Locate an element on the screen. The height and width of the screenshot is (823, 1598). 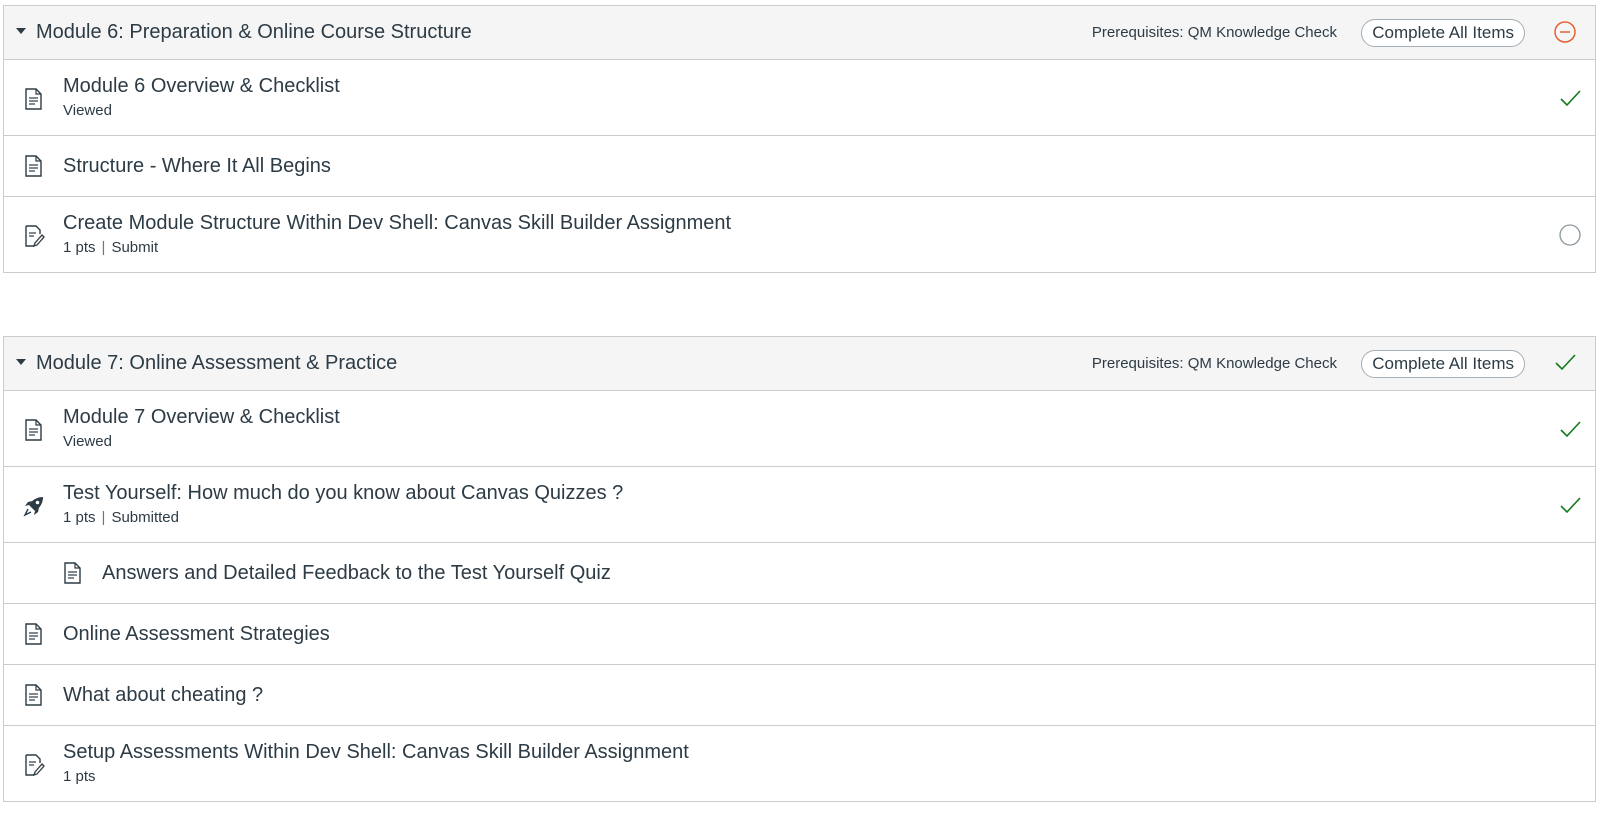
module-title: Module 7: Online Assessment & Practice is located at coordinates (217, 363).